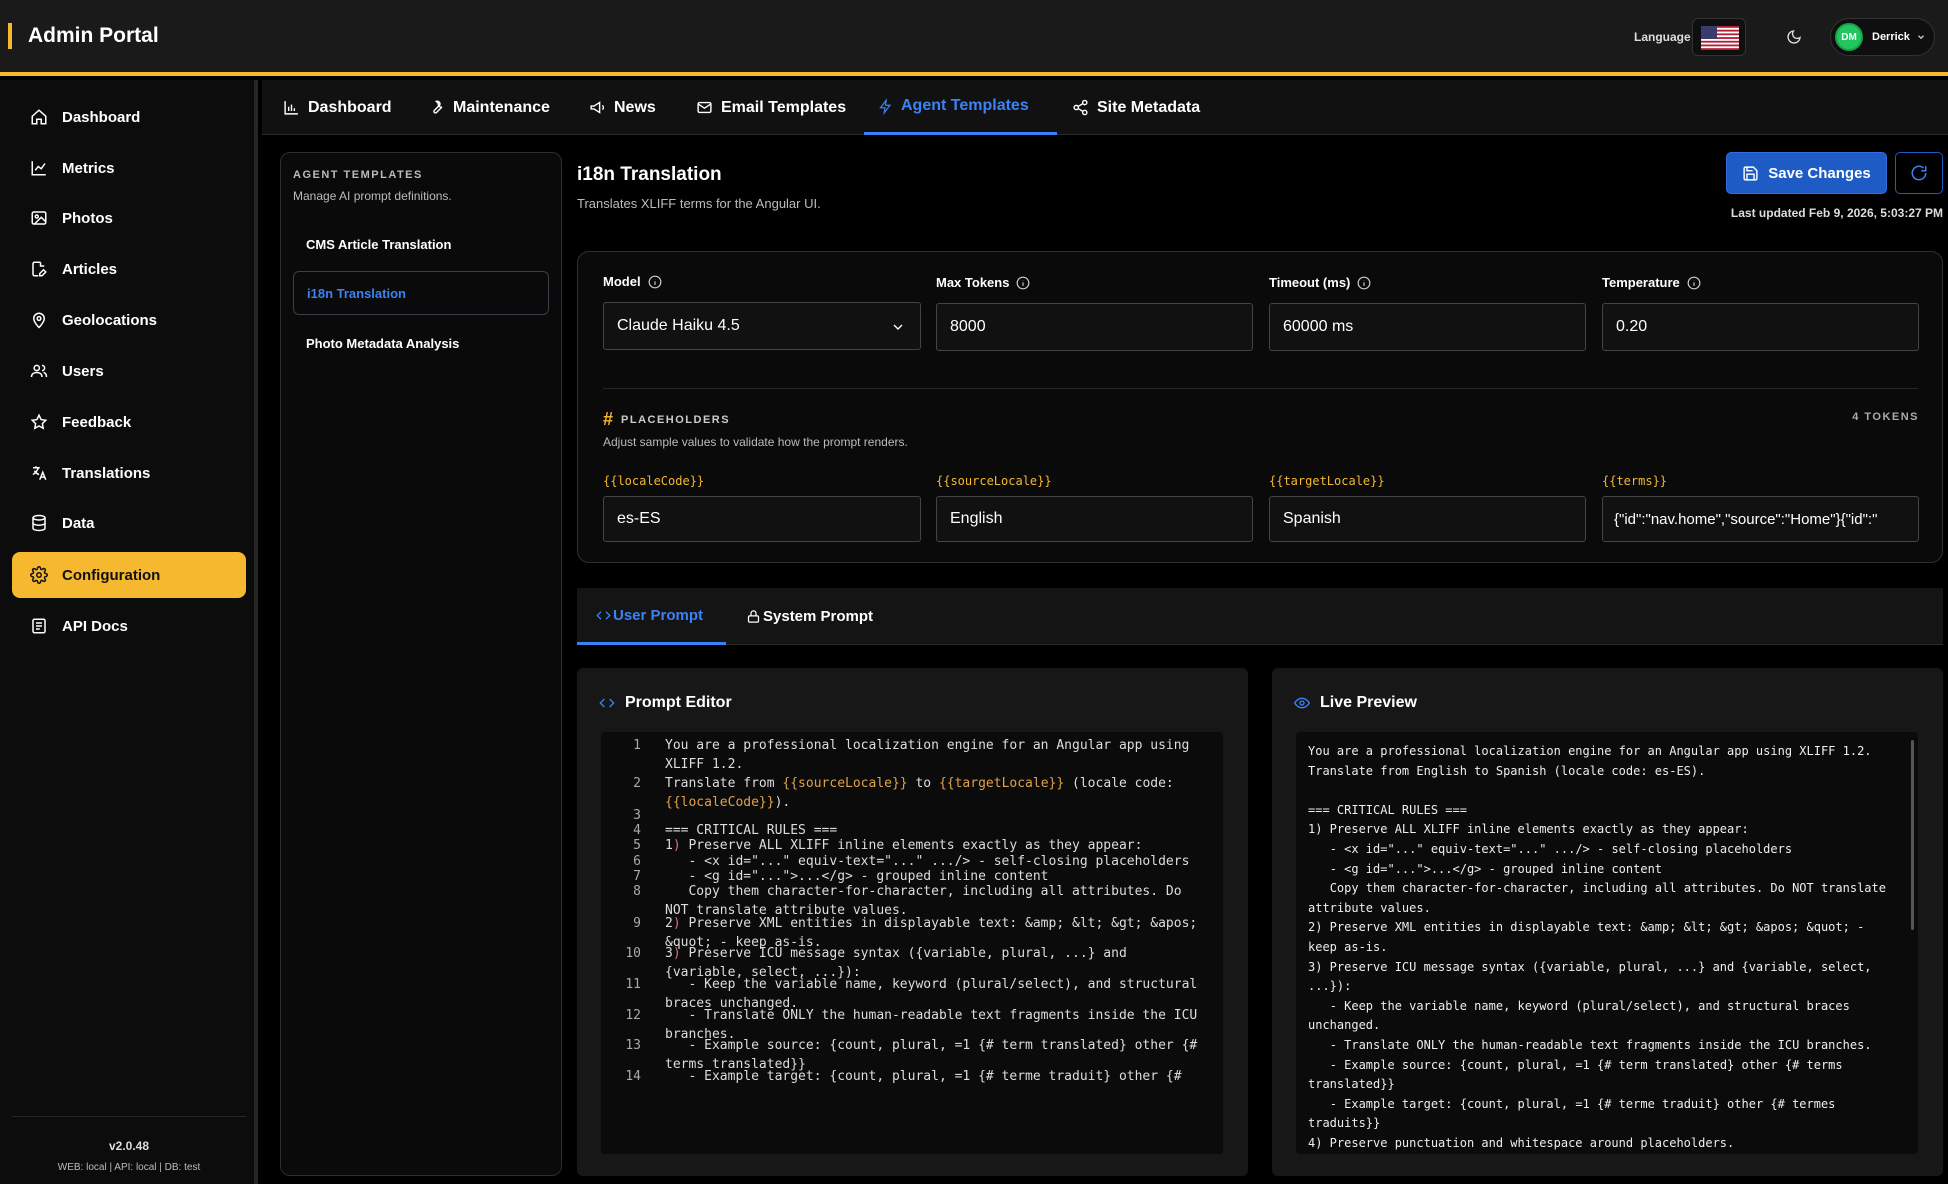  I want to click on sidebar-item-label: Feedback, so click(97, 422).